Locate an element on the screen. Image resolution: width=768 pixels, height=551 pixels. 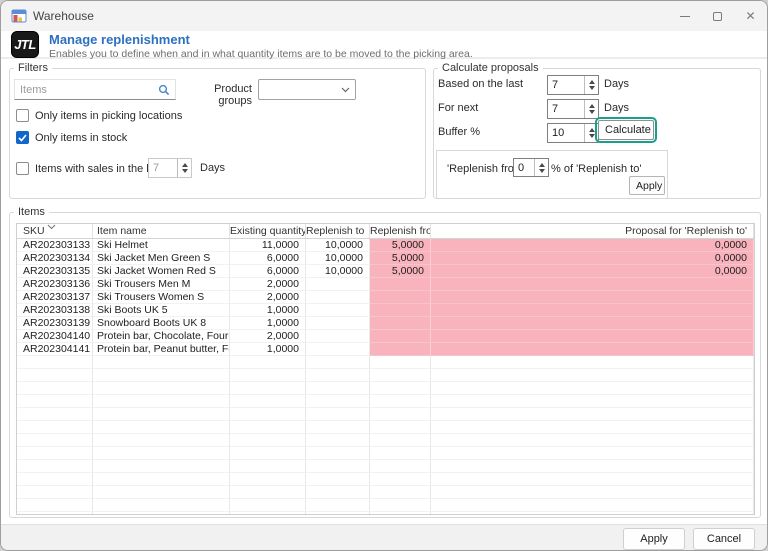
cell-proposal: 0,0000 is located at coordinates (592, 245).